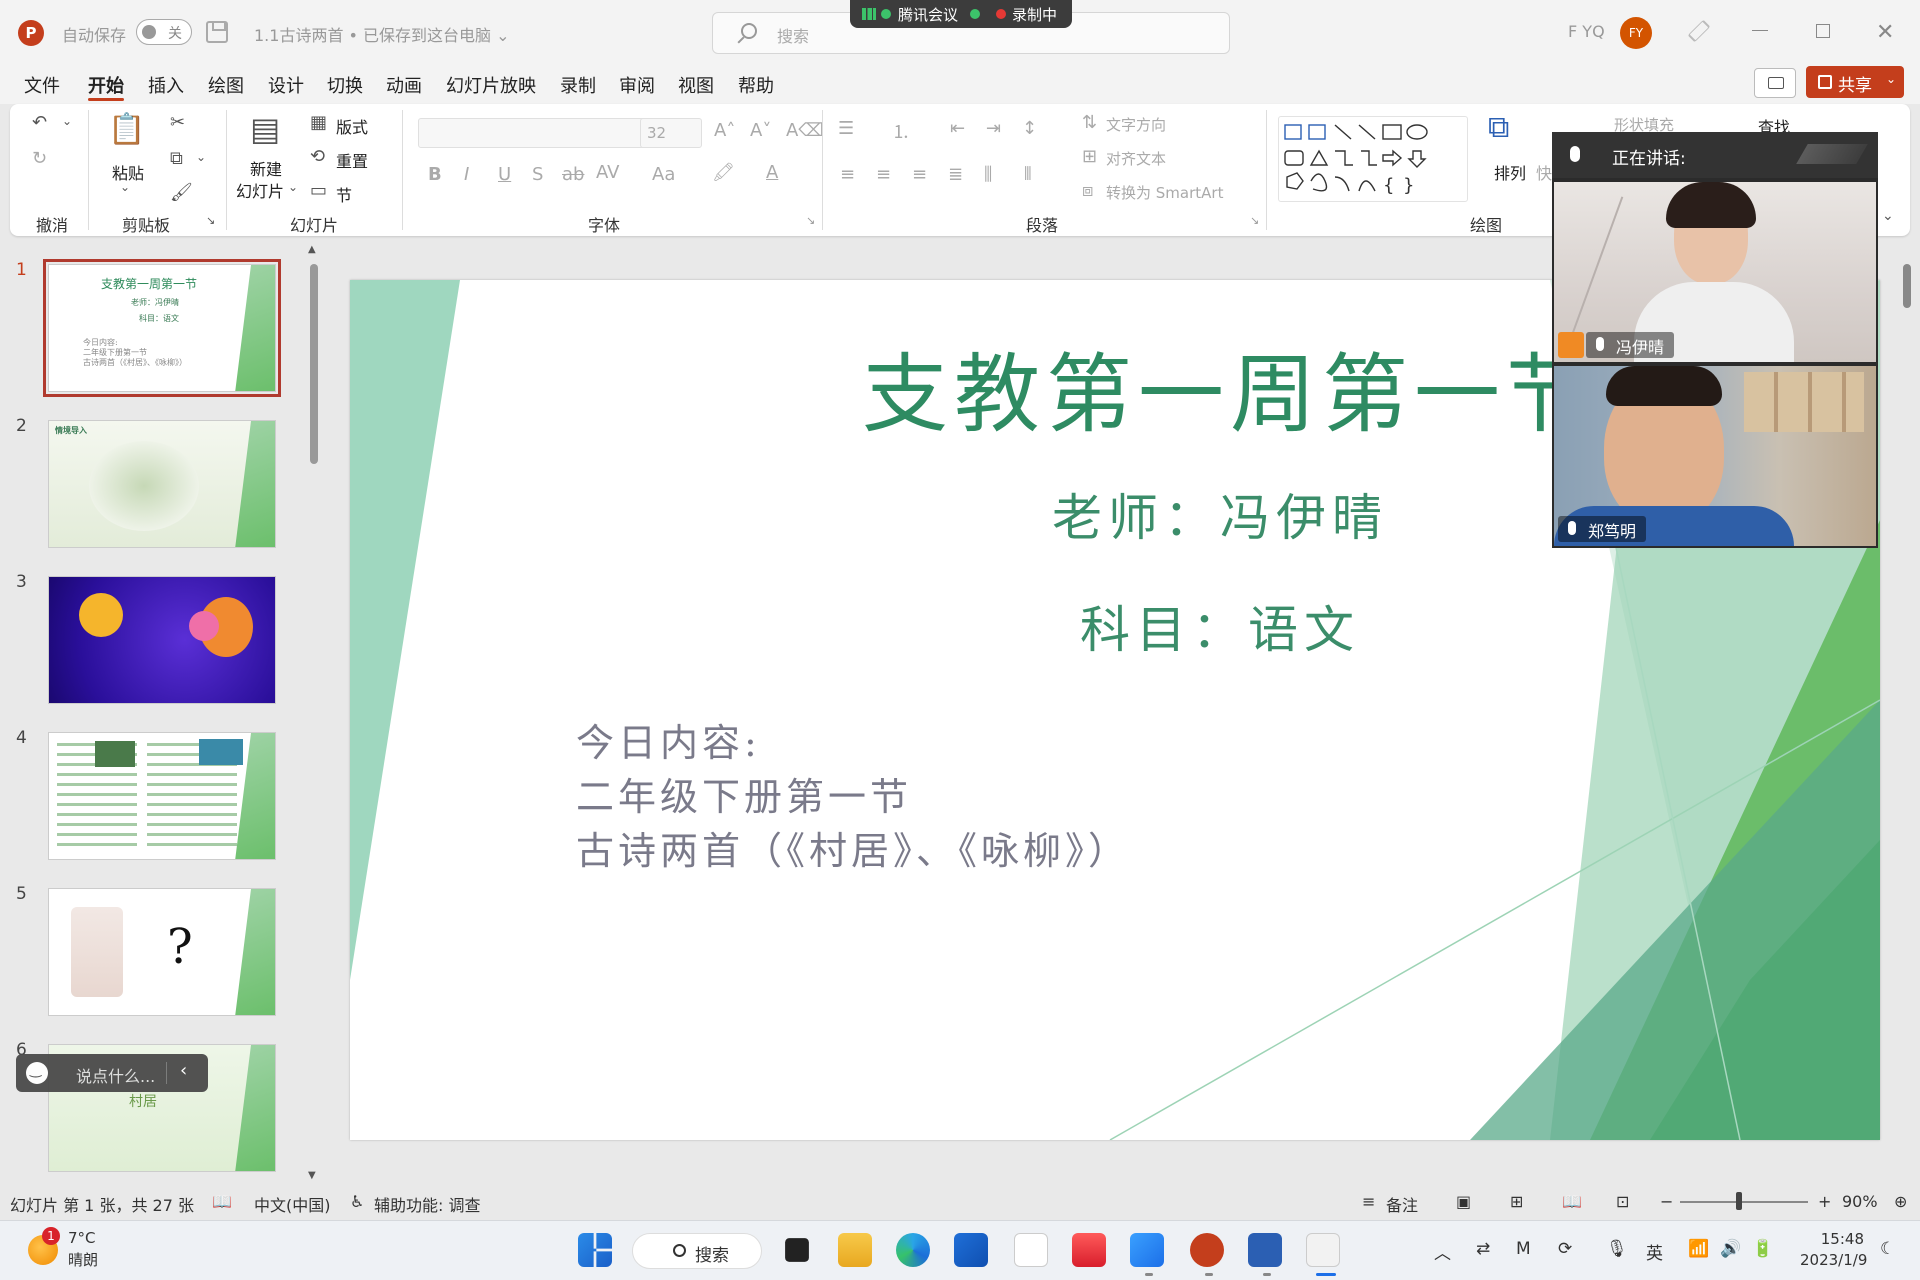 The image size is (1920, 1280). I want to click on powerpoint-icon, so click(1207, 1250).